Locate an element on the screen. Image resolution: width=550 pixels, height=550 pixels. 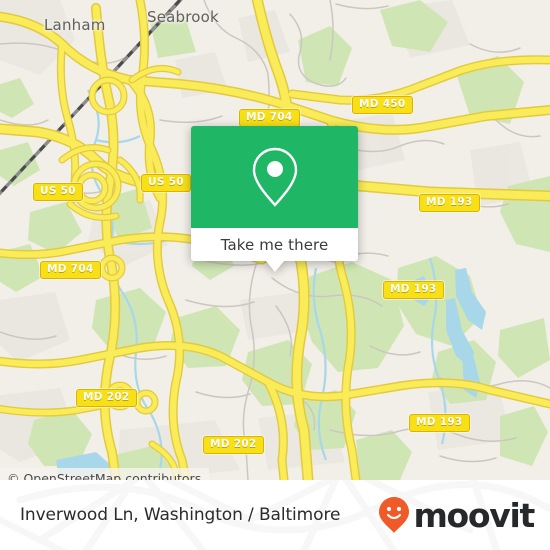
road-shield-md704-north: MD 704 is located at coordinates (269, 118).